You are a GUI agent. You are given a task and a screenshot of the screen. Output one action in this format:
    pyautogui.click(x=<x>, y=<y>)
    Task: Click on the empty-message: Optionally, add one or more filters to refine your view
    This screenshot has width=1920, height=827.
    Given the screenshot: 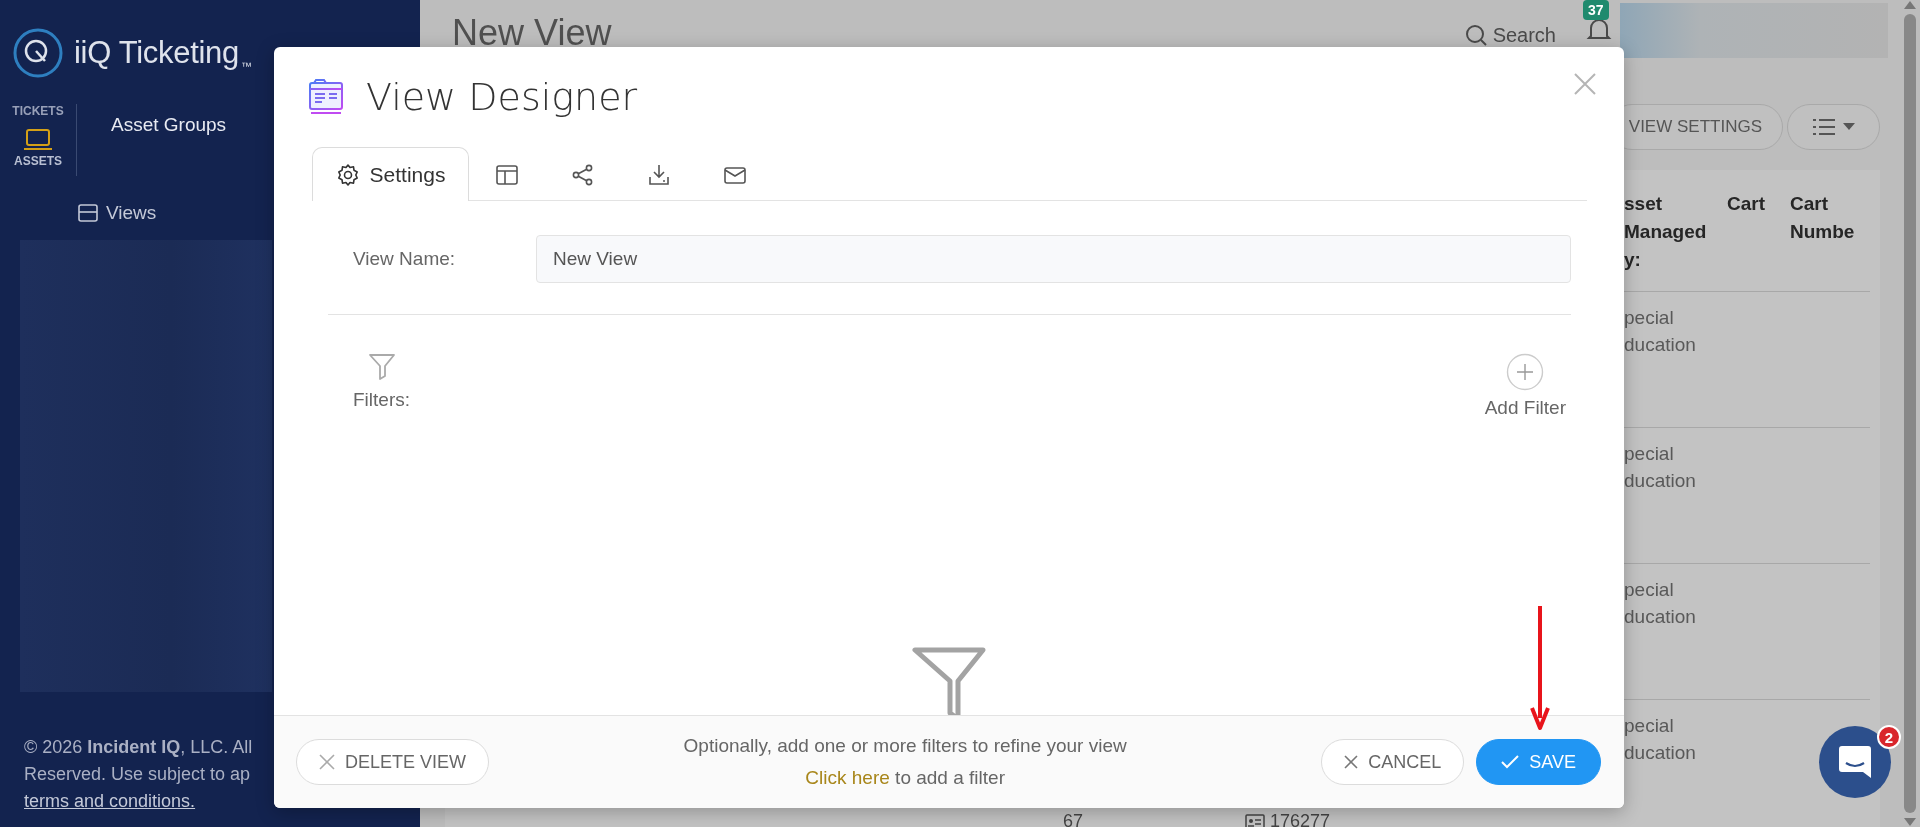 What is the action you would take?
    pyautogui.click(x=905, y=746)
    